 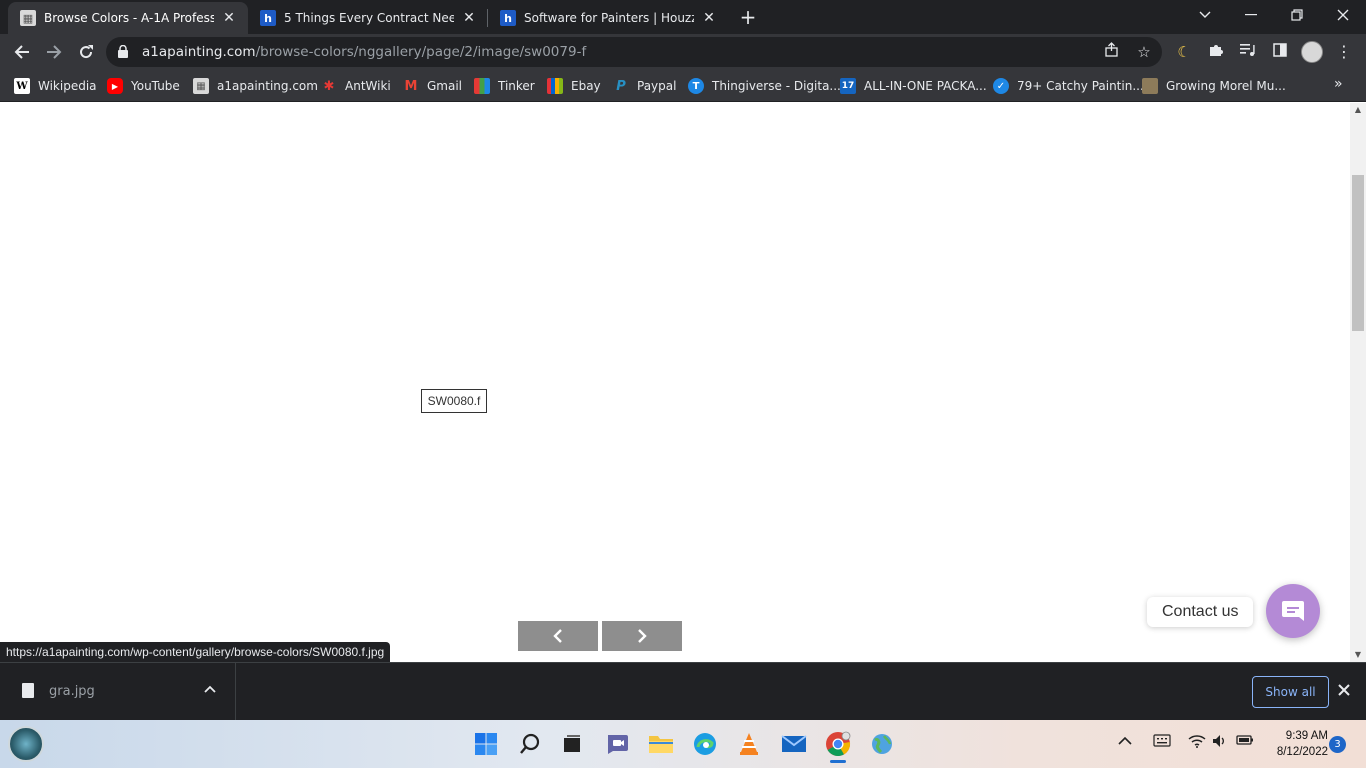 What do you see at coordinates (1337, 744) in the screenshot?
I see `notification-count-badge: 3` at bounding box center [1337, 744].